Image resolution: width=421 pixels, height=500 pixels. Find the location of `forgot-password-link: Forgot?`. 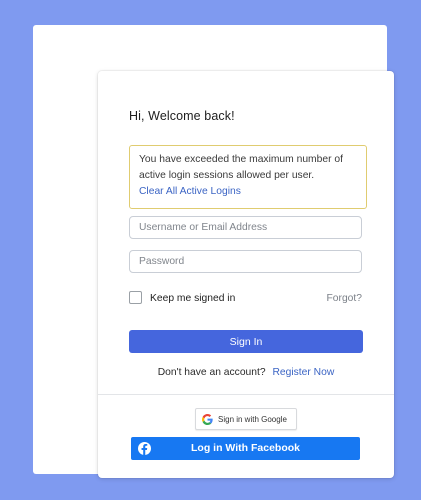

forgot-password-link: Forgot? is located at coordinates (345, 298).